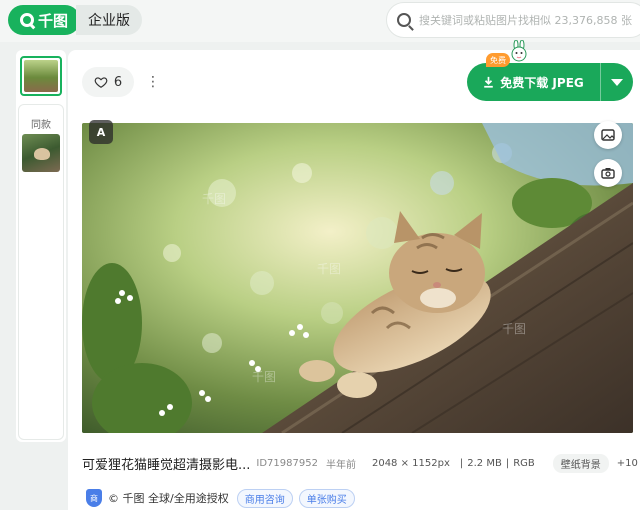 The width and height of the screenshot is (640, 510). What do you see at coordinates (264, 498) in the screenshot?
I see `commercial-consult-button: 商用咨询` at bounding box center [264, 498].